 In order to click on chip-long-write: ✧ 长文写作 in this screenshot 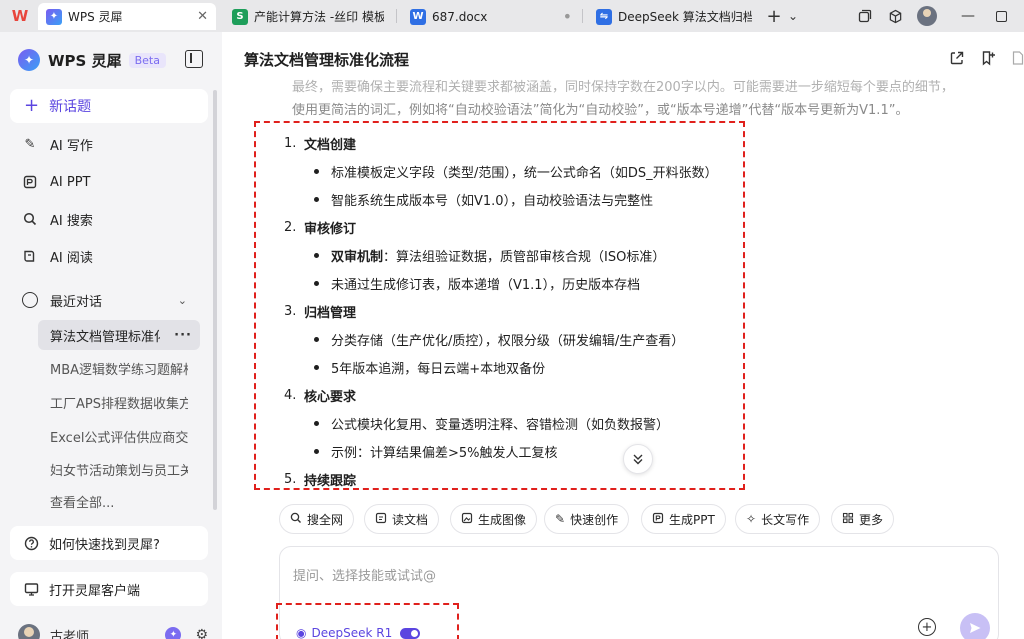, I will do `click(778, 519)`.